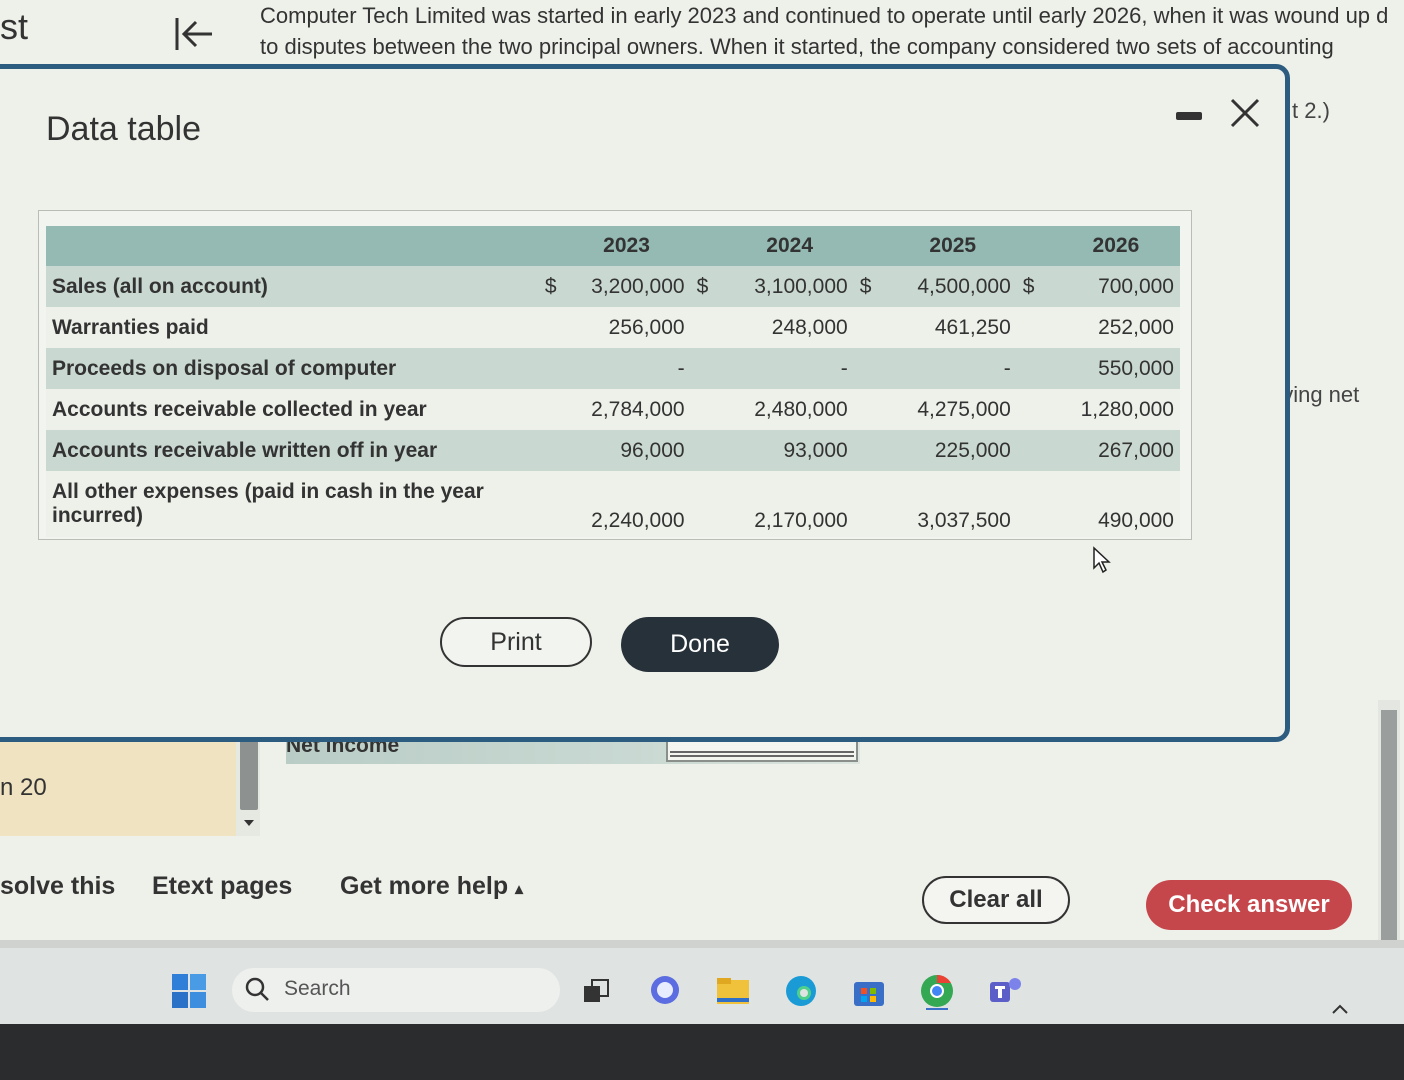 The image size is (1404, 1080). What do you see at coordinates (287, 327) in the screenshot?
I see `row-label: Warranties paid` at bounding box center [287, 327].